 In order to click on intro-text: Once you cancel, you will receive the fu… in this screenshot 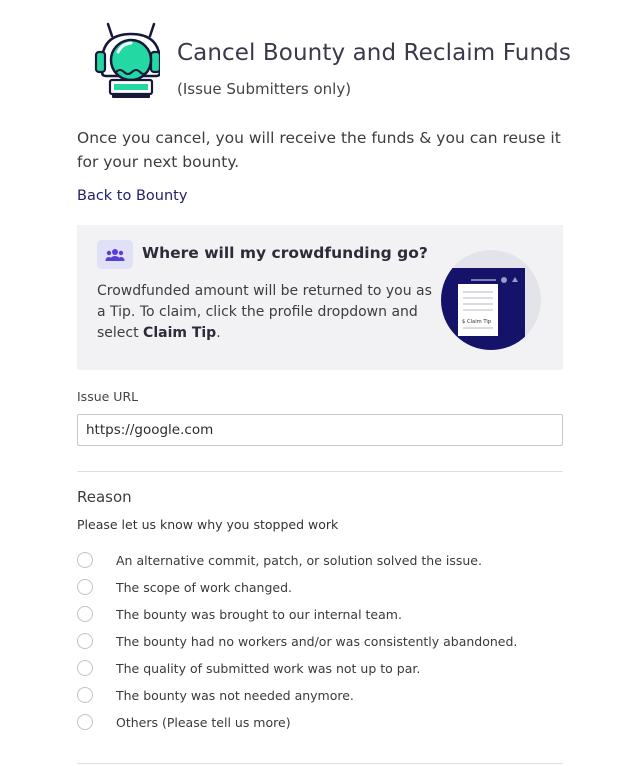, I will do `click(319, 150)`.